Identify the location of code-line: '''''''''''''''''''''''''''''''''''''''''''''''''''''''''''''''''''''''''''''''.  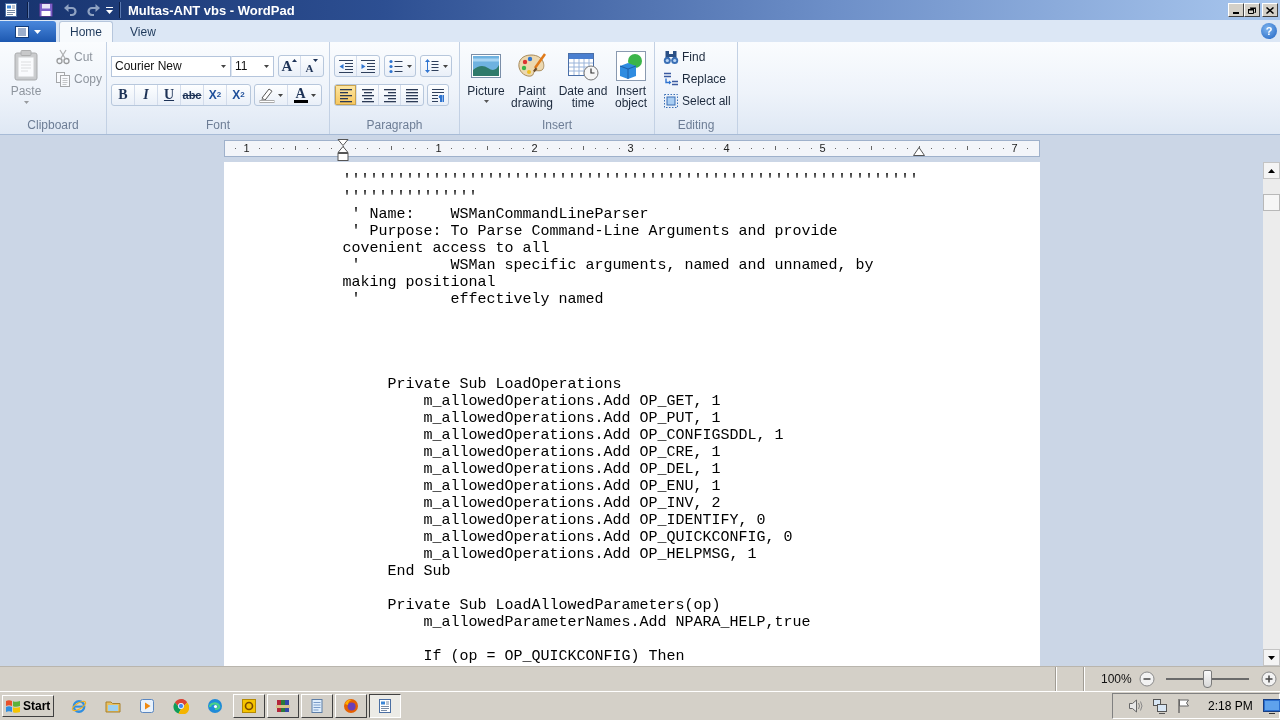
(630, 189).